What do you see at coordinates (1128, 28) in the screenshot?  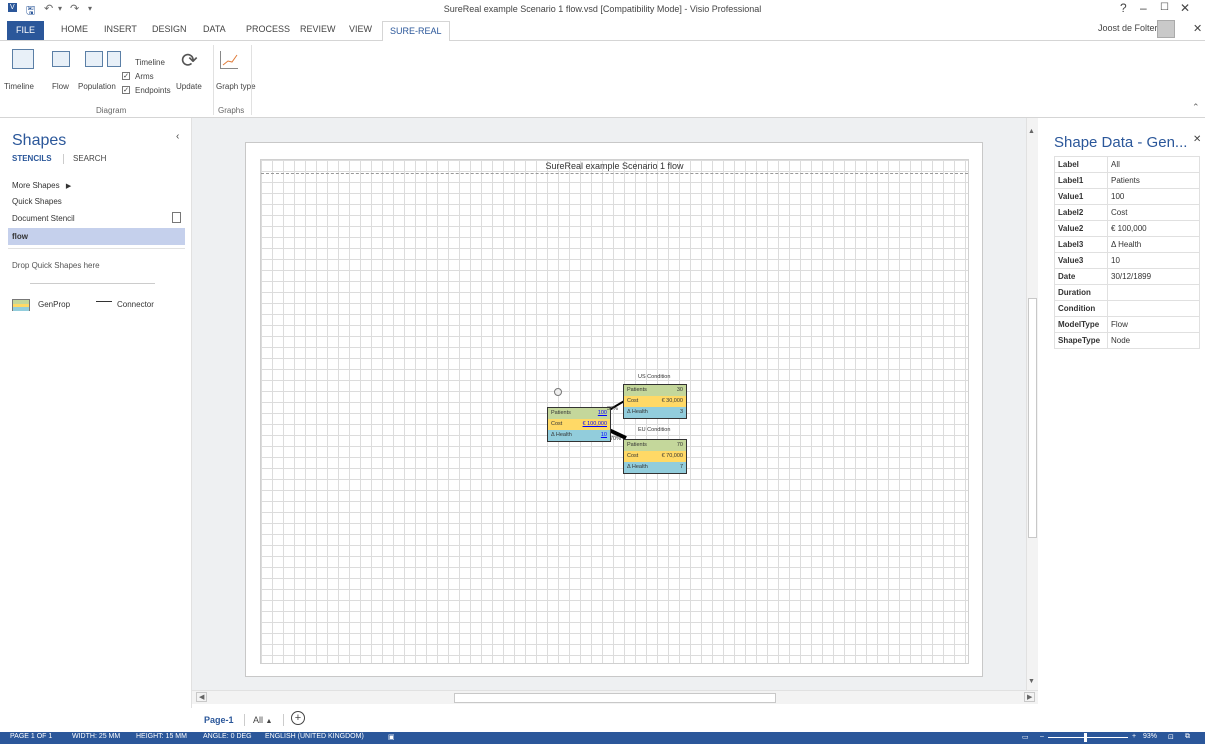 I see `user-name: Joost de Folter` at bounding box center [1128, 28].